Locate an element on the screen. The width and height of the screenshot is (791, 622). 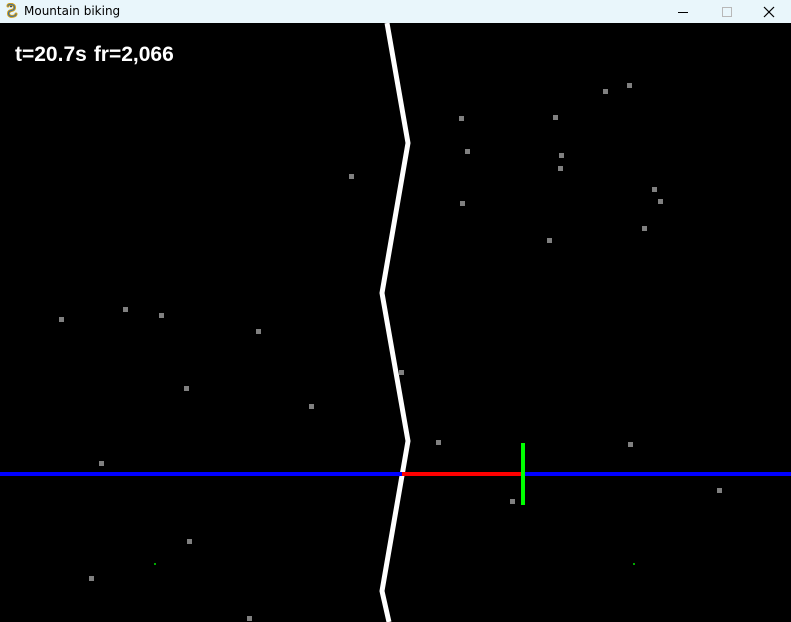
time-readout: t=20.7s is located at coordinates (51, 54).